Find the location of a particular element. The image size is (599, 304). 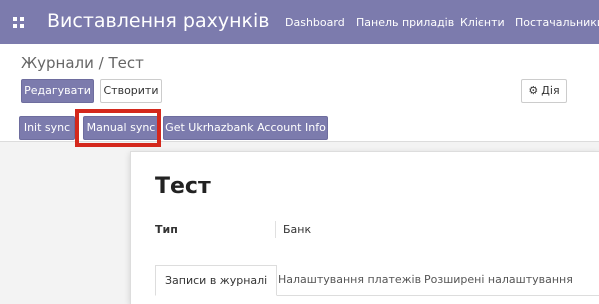

edit-button: Редагувати is located at coordinates (57, 91).